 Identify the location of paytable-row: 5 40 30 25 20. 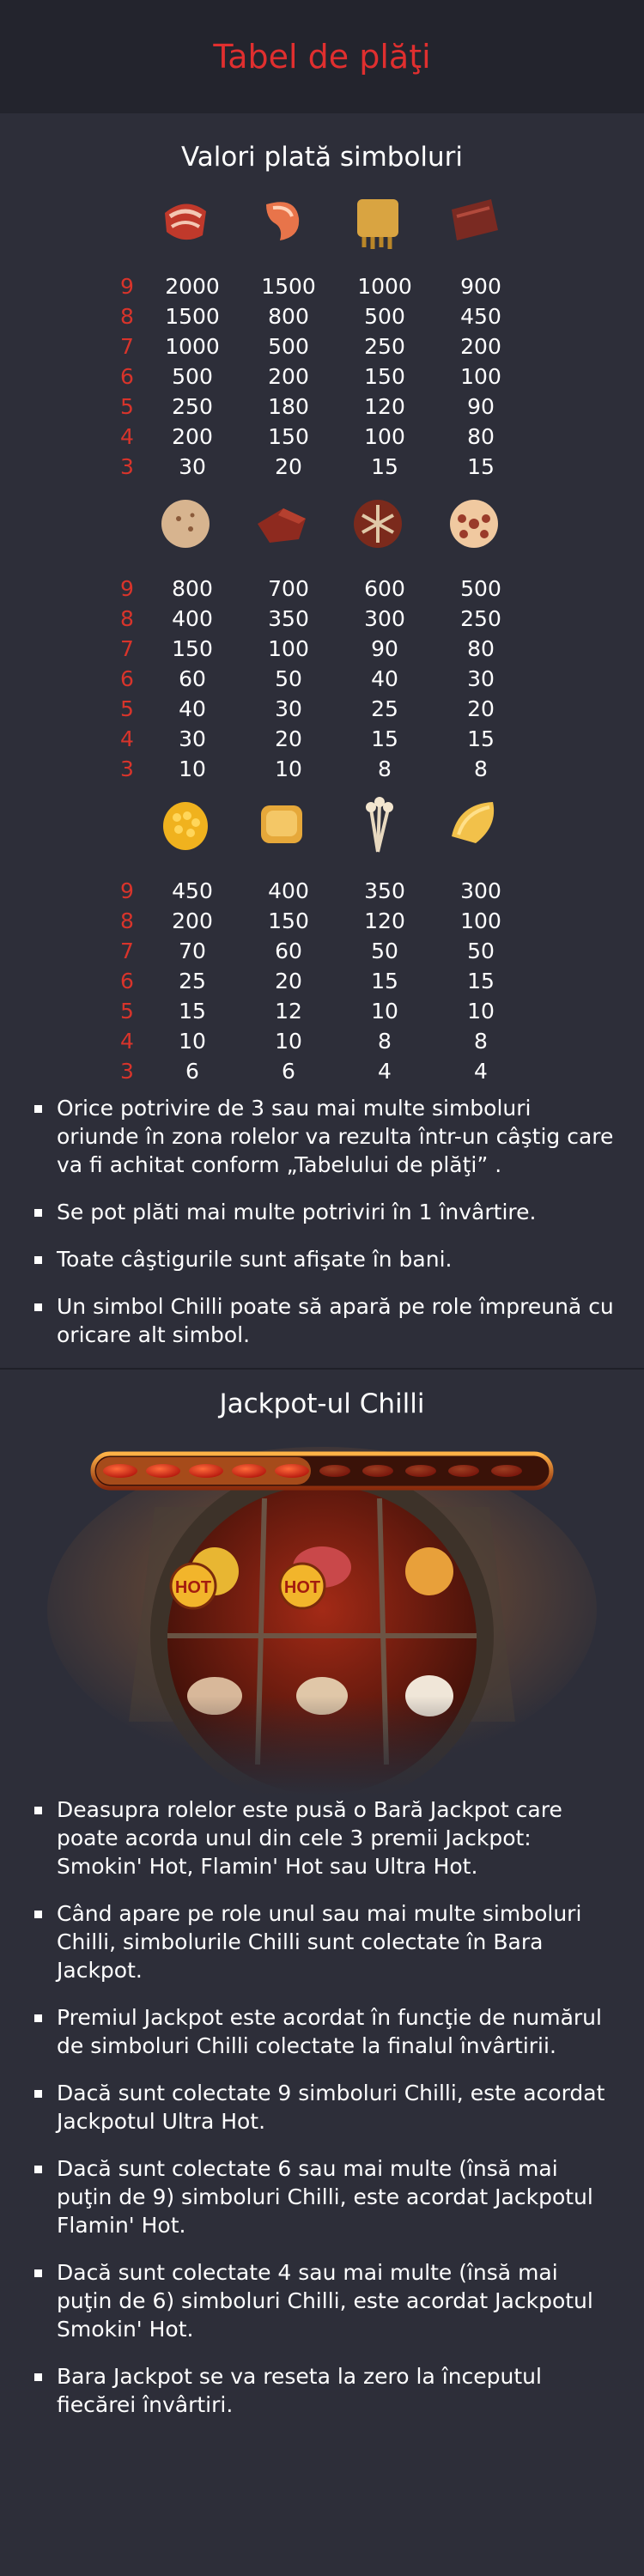
(322, 709).